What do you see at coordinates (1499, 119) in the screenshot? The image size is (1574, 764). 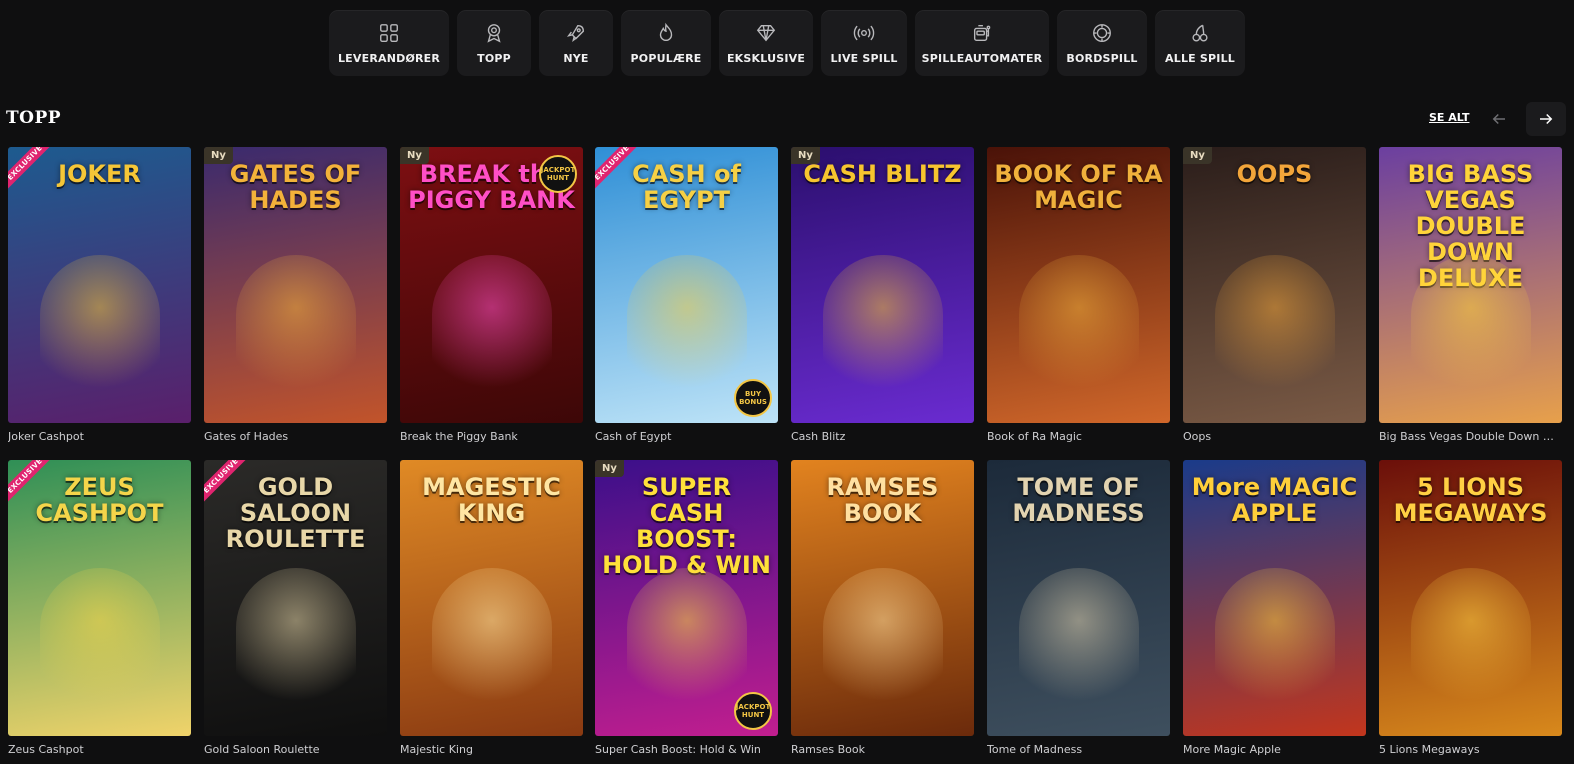 I see `previous-button` at bounding box center [1499, 119].